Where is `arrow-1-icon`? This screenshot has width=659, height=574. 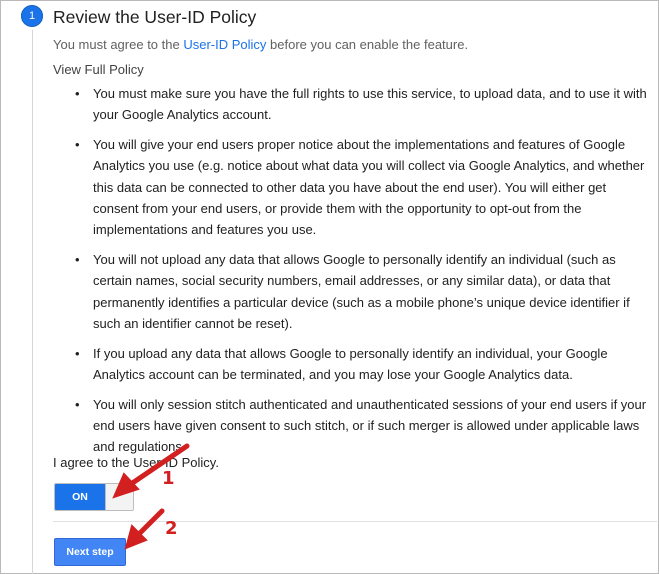 arrow-1-icon is located at coordinates (151, 471).